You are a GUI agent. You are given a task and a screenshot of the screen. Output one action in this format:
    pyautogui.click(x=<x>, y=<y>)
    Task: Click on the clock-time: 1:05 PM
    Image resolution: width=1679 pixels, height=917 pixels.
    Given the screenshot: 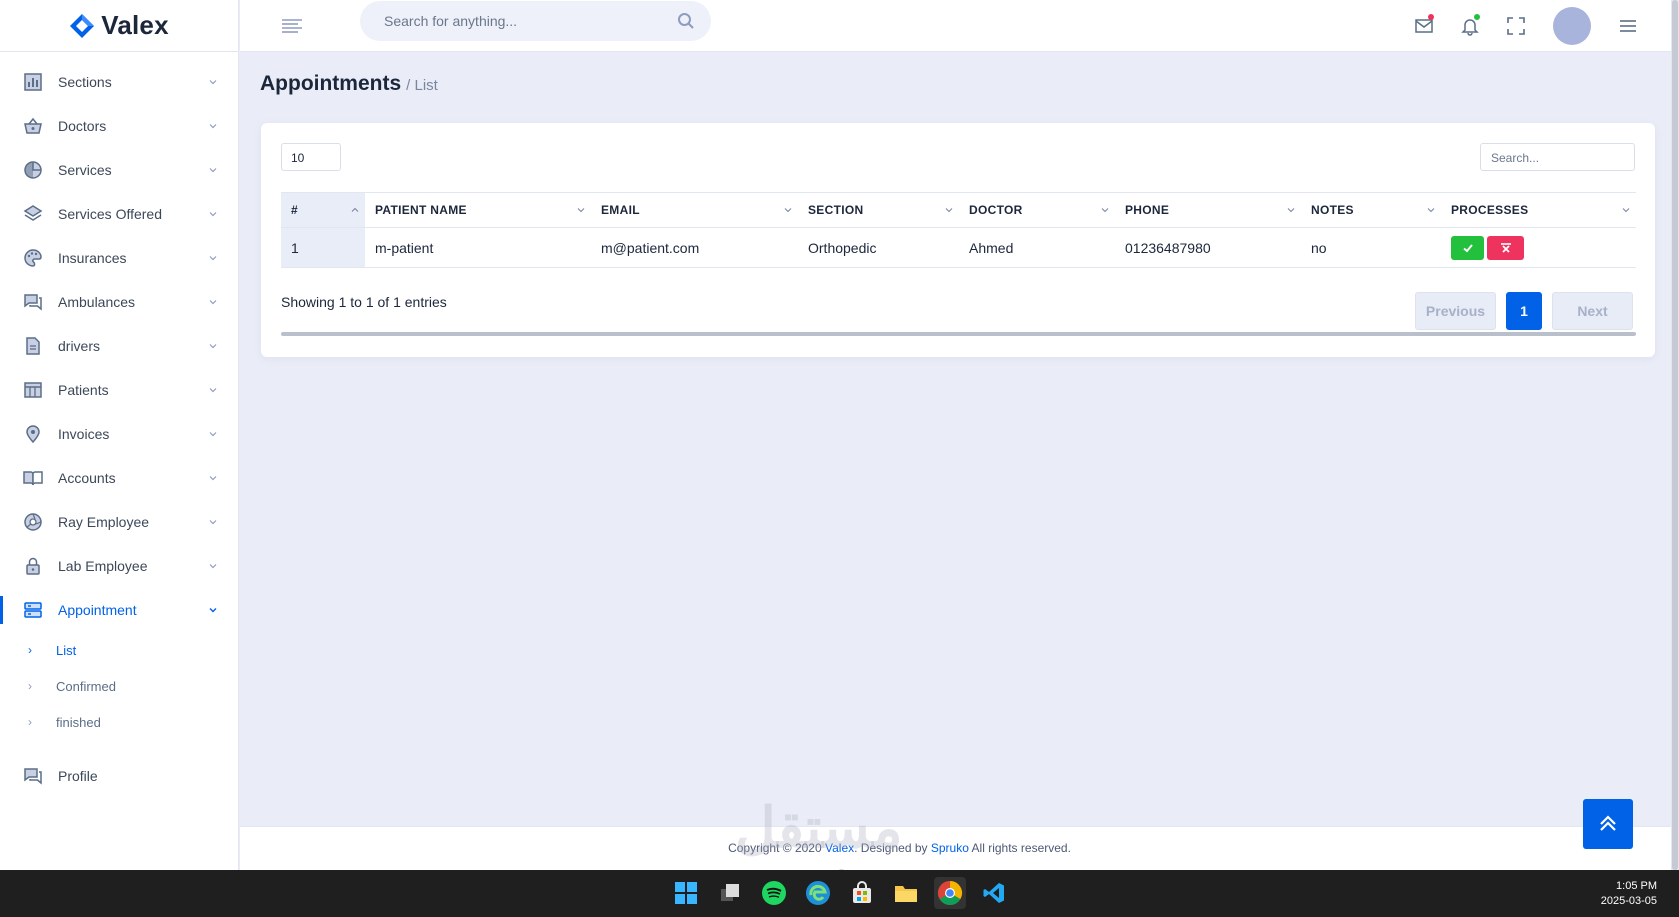 What is the action you would take?
    pyautogui.click(x=1636, y=886)
    